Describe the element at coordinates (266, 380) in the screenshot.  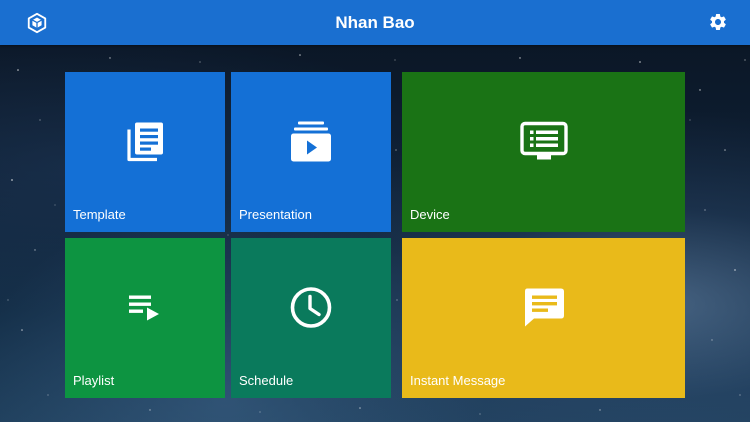
I see `tile-label: Schedule` at that location.